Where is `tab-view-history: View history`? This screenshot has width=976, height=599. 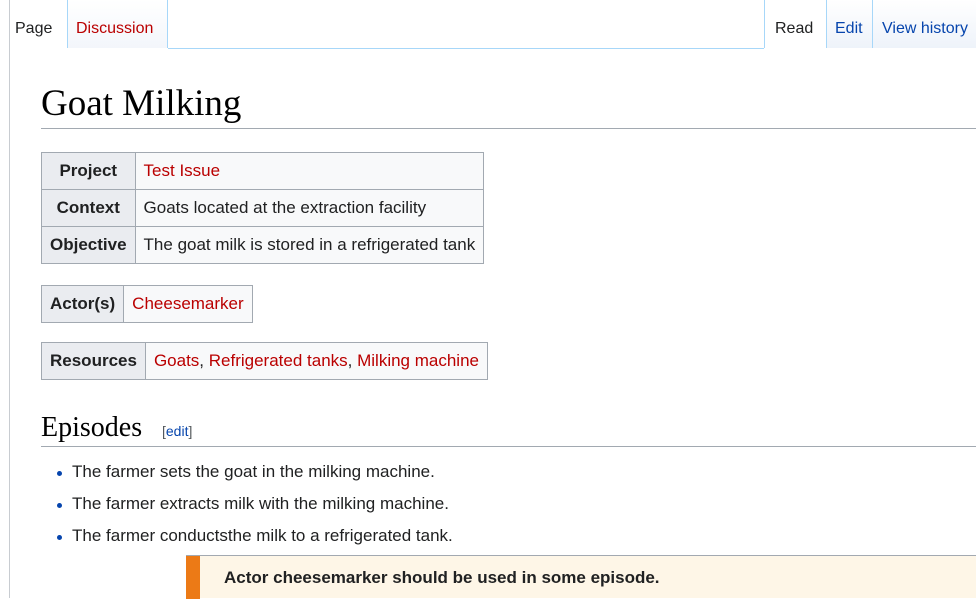 tab-view-history: View history is located at coordinates (924, 24).